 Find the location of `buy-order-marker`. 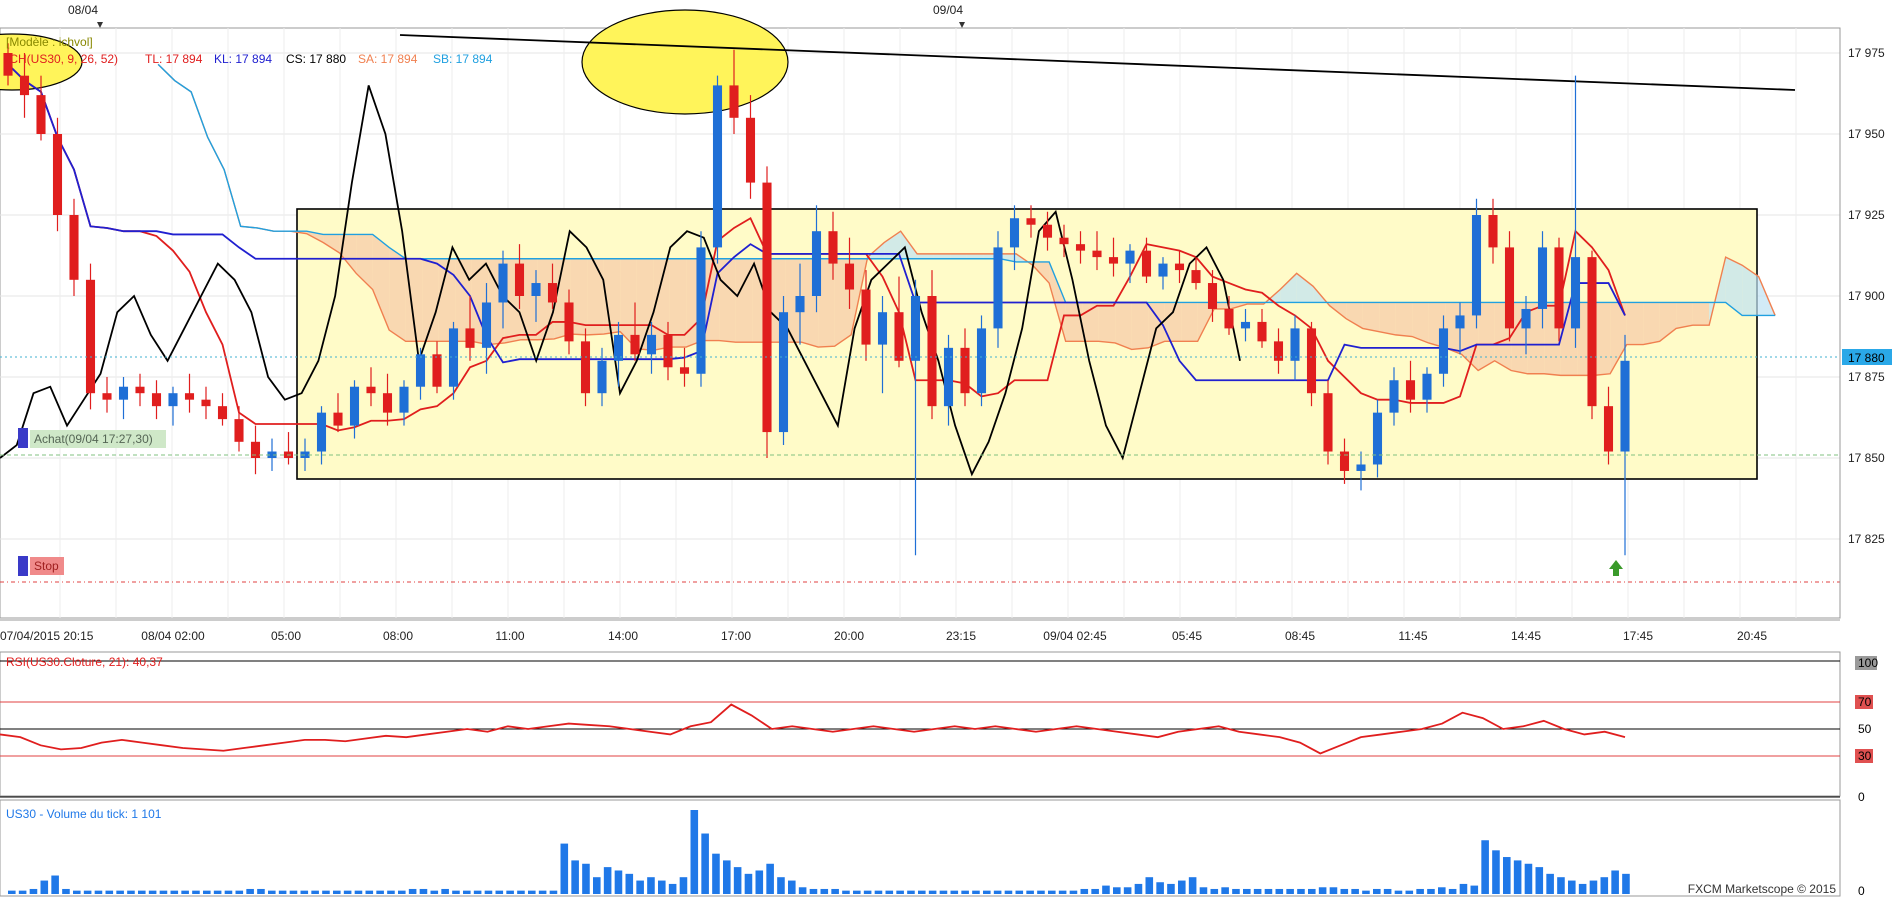

buy-order-marker is located at coordinates (23, 438).